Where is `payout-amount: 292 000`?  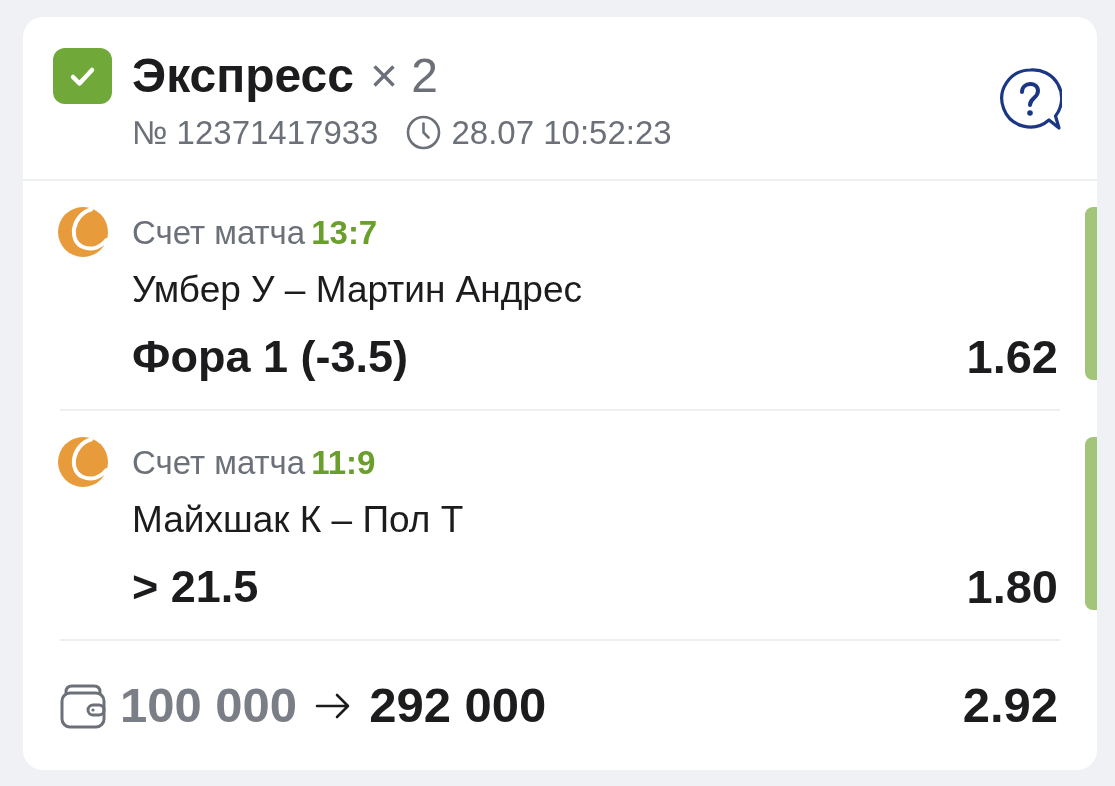
payout-amount: 292 000 is located at coordinates (458, 705).